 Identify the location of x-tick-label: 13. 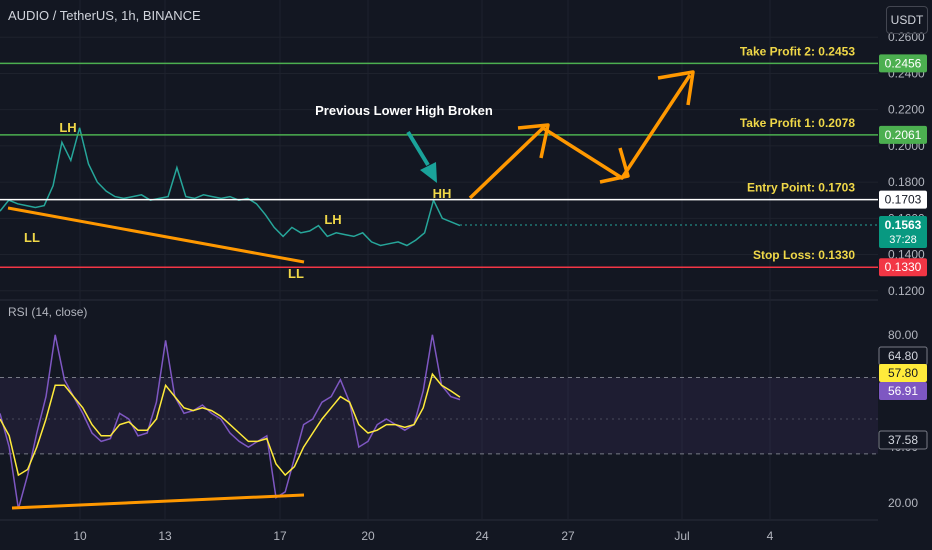
(165, 536).